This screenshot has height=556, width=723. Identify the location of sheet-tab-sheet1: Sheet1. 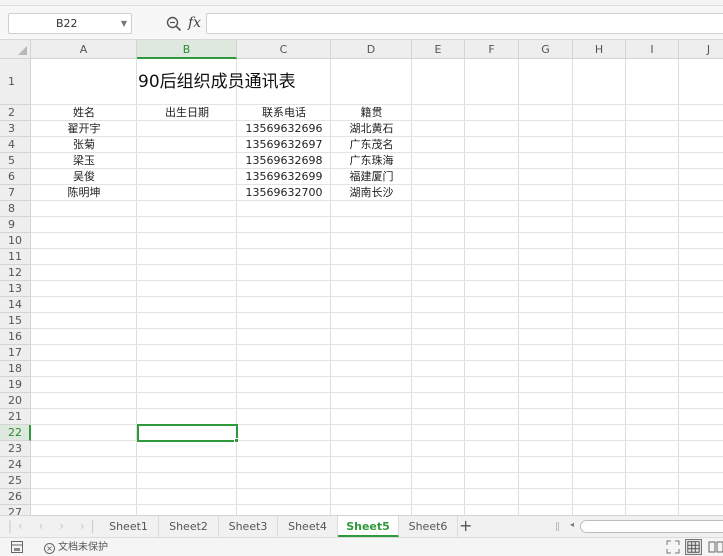
(129, 526).